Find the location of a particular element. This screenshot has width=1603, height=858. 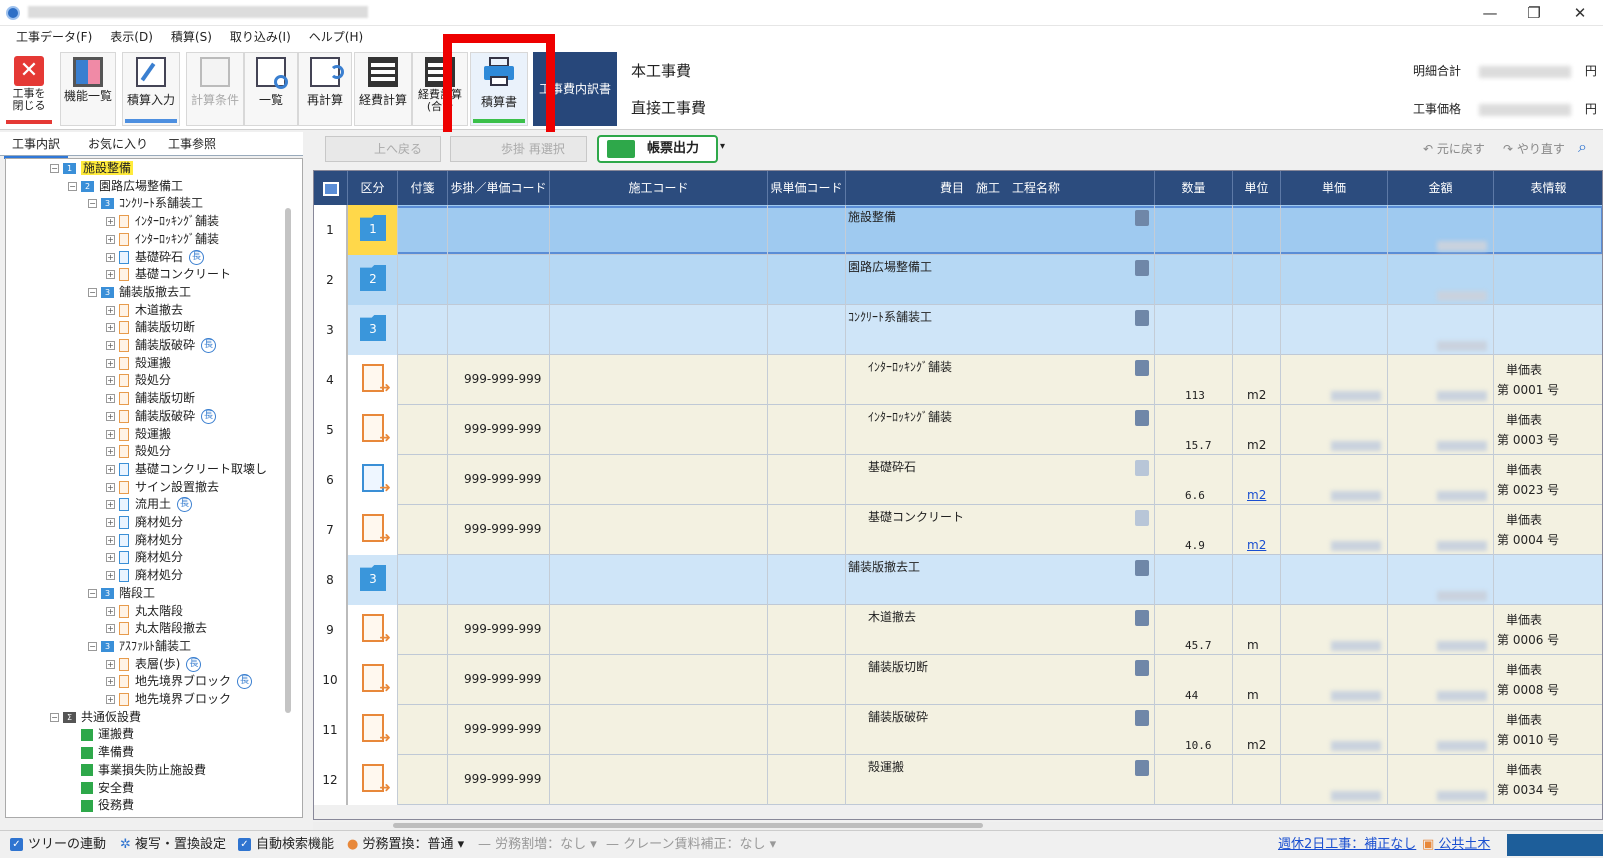

menu-import: 取り込み(I) is located at coordinates (260, 37).